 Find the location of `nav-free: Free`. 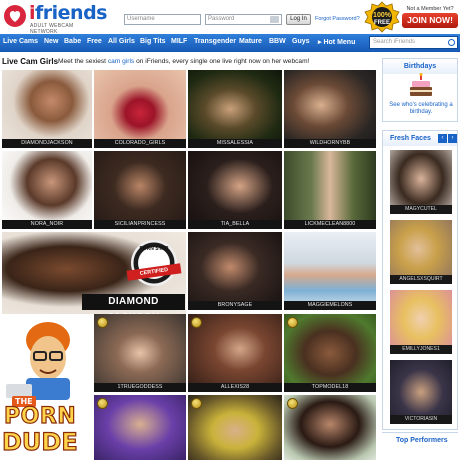

nav-free: Free is located at coordinates (94, 41).